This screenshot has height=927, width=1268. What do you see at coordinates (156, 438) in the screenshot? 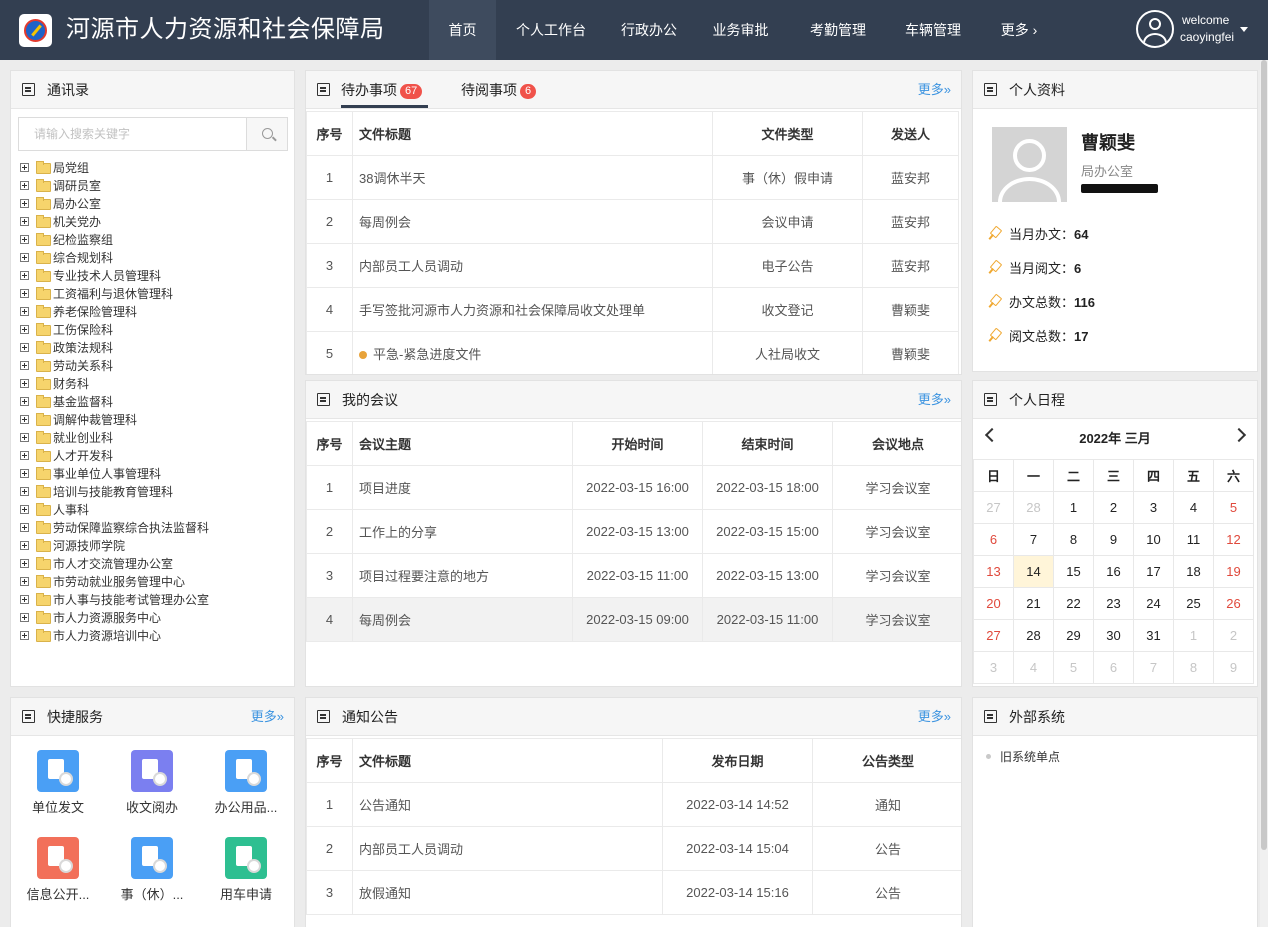
I see `tree-node: 就业创业科` at bounding box center [156, 438].